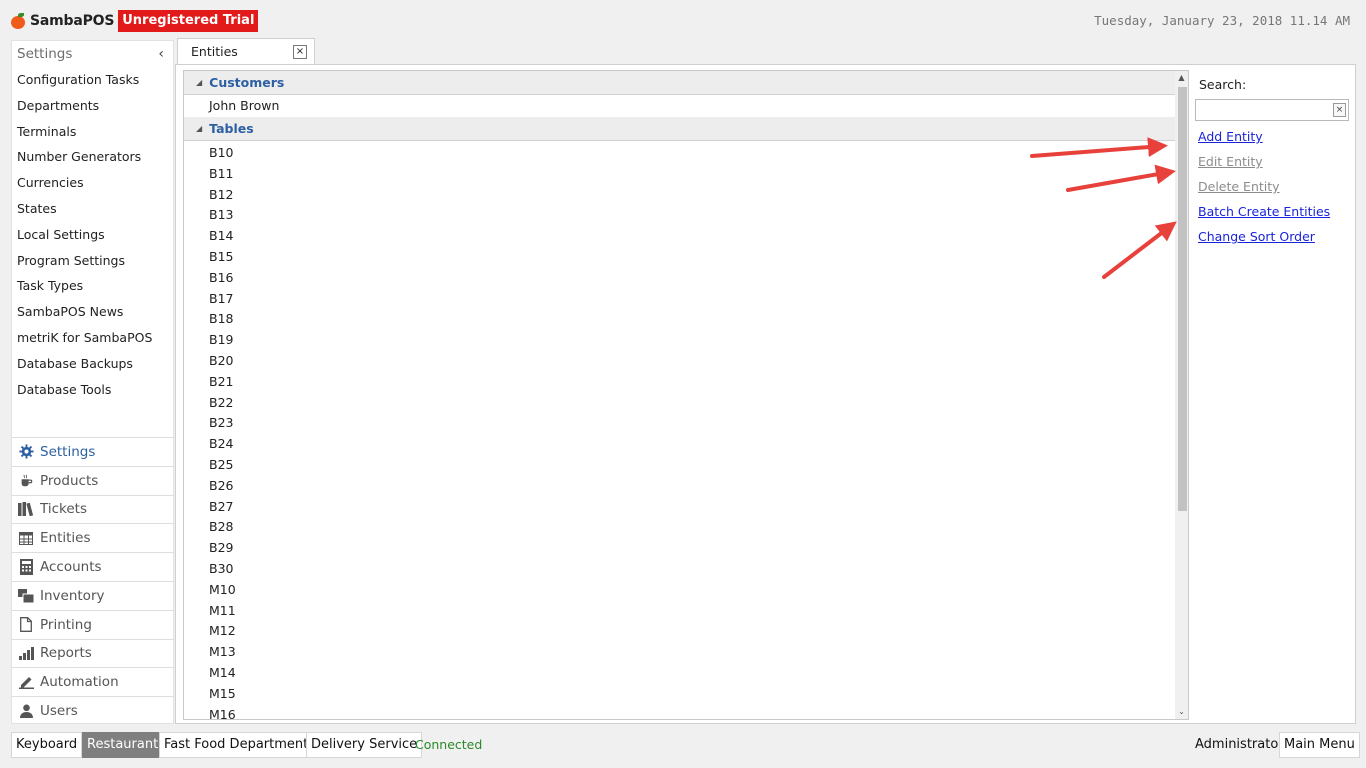 The image size is (1366, 768). What do you see at coordinates (72, 595) in the screenshot?
I see `nav-label: Inventory` at bounding box center [72, 595].